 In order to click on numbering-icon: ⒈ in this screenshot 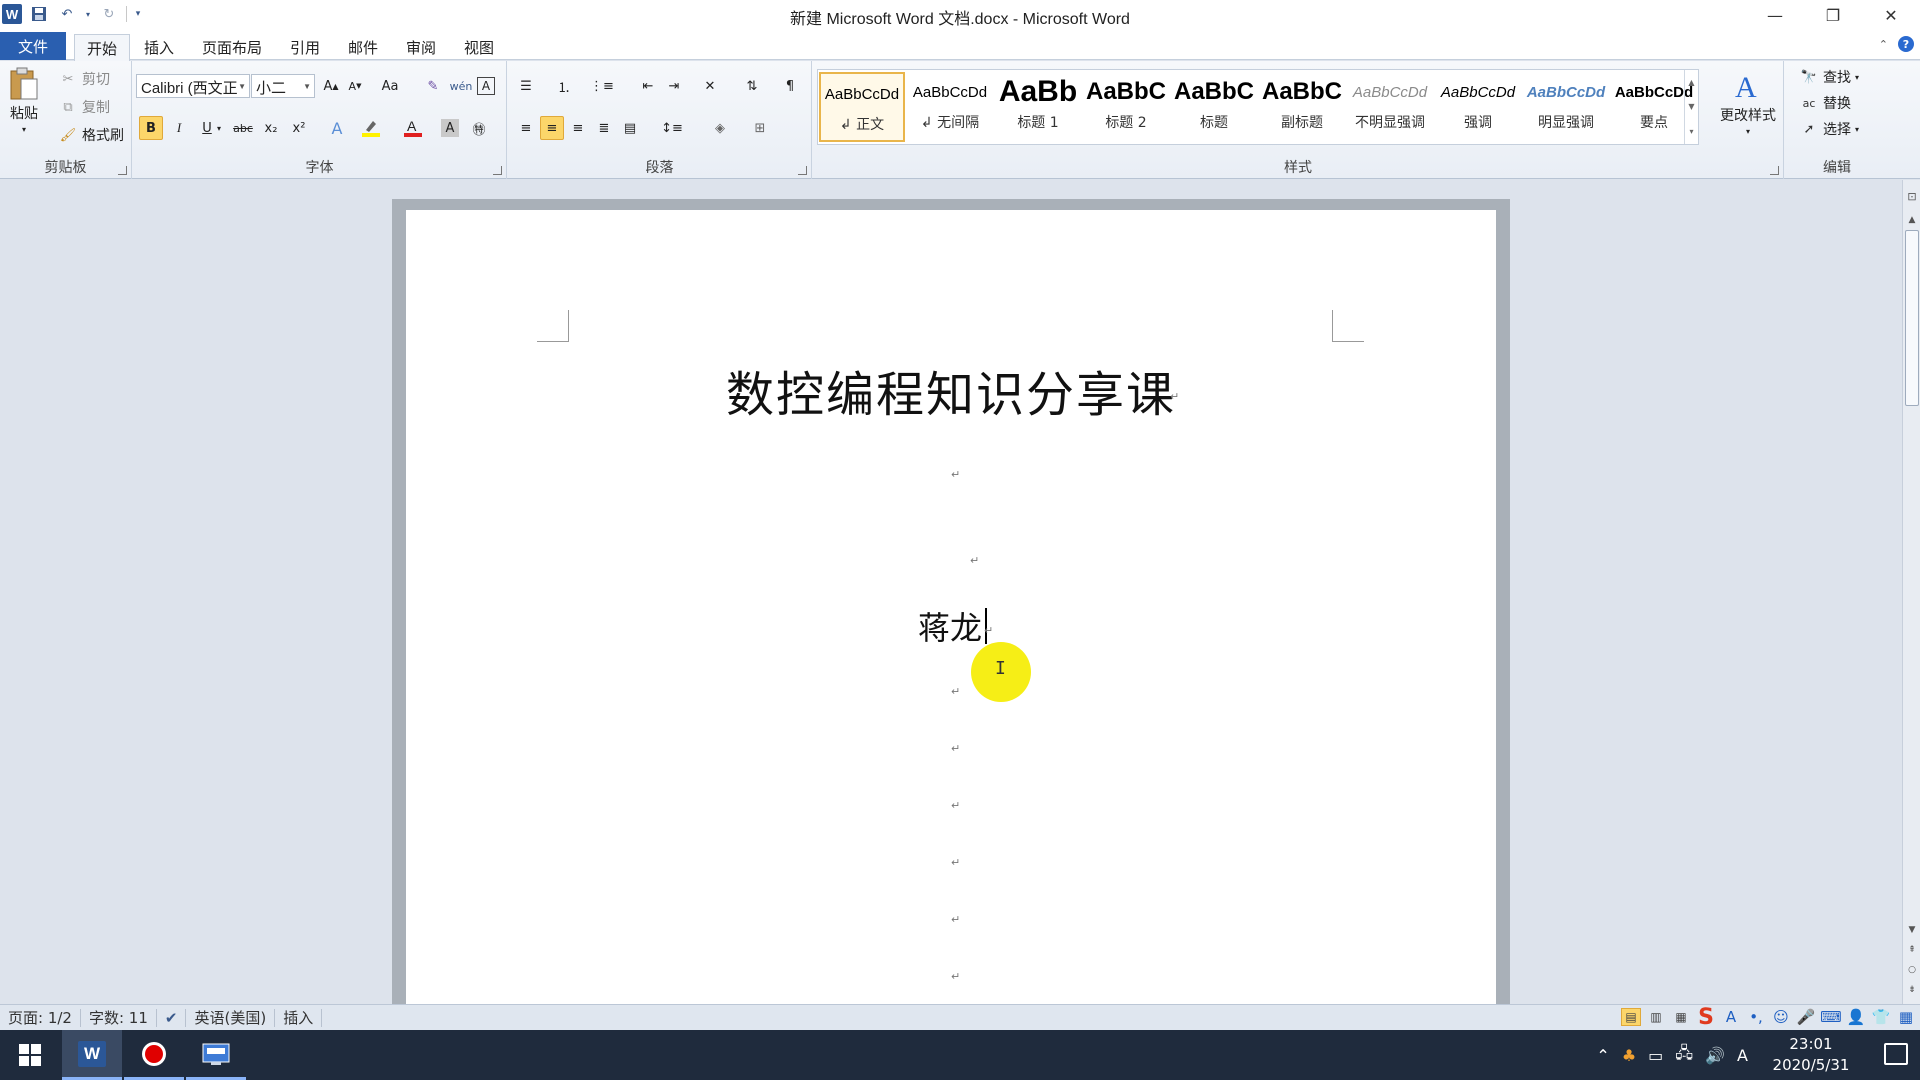, I will do `click(564, 86)`.